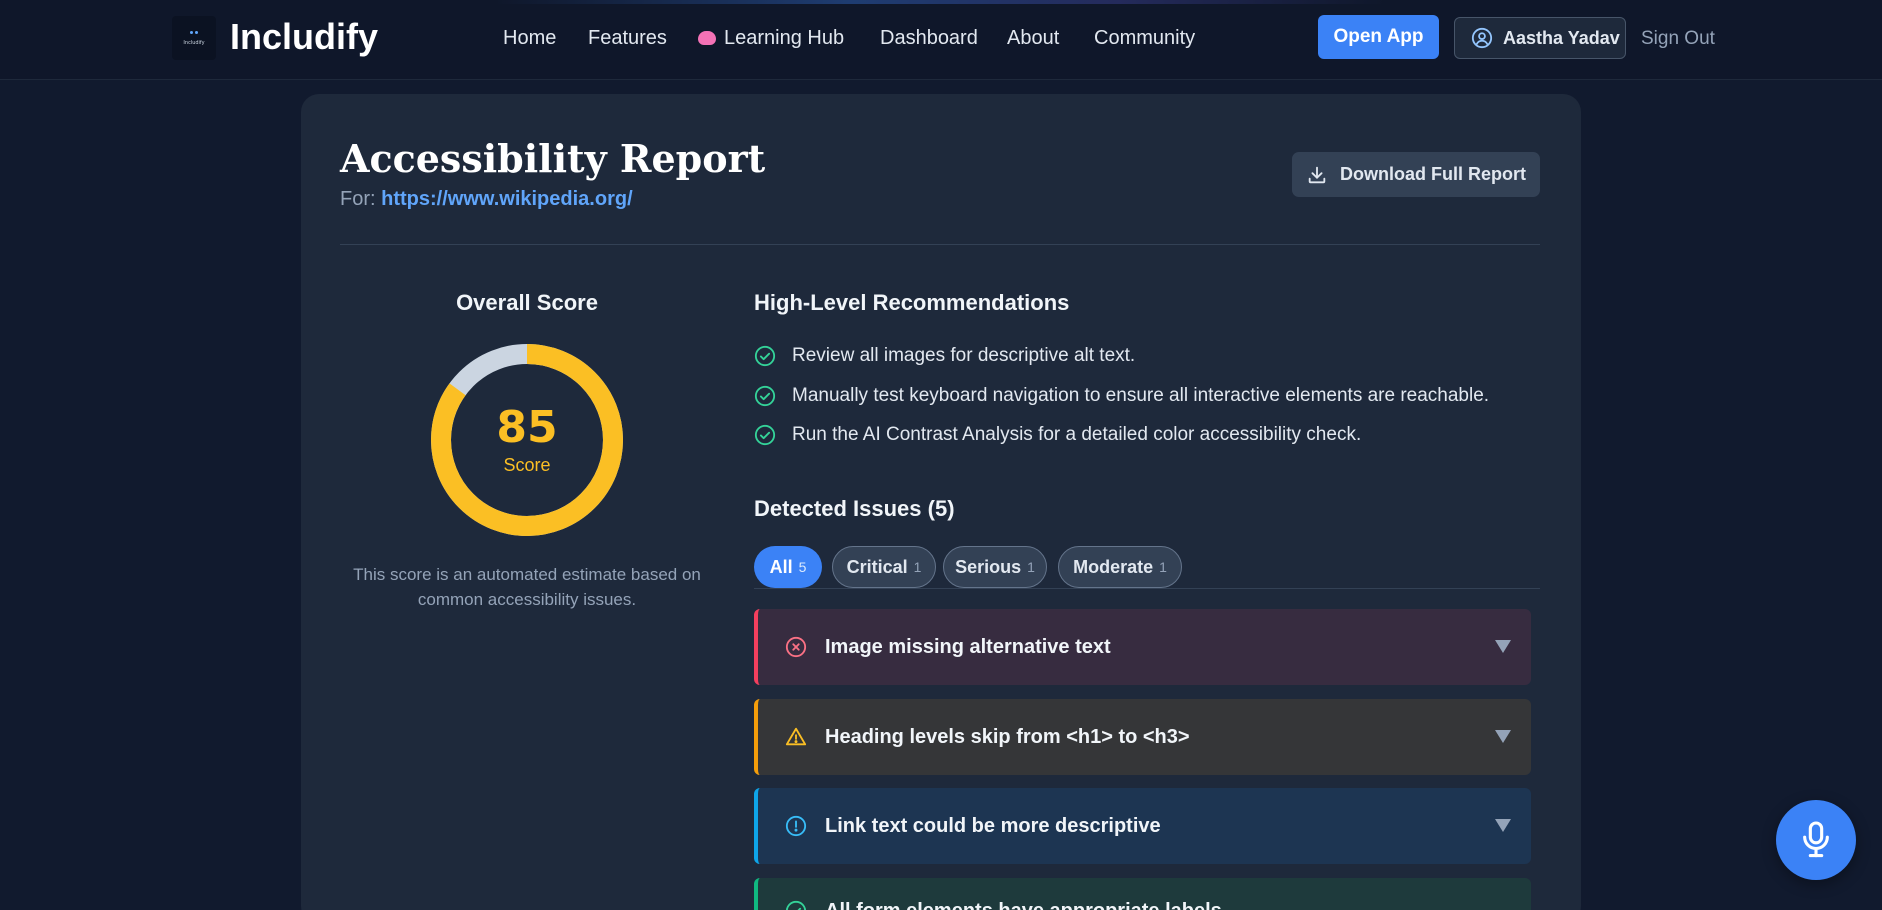 Image resolution: width=1882 pixels, height=910 pixels. I want to click on open-app-button: Open App, so click(1378, 37).